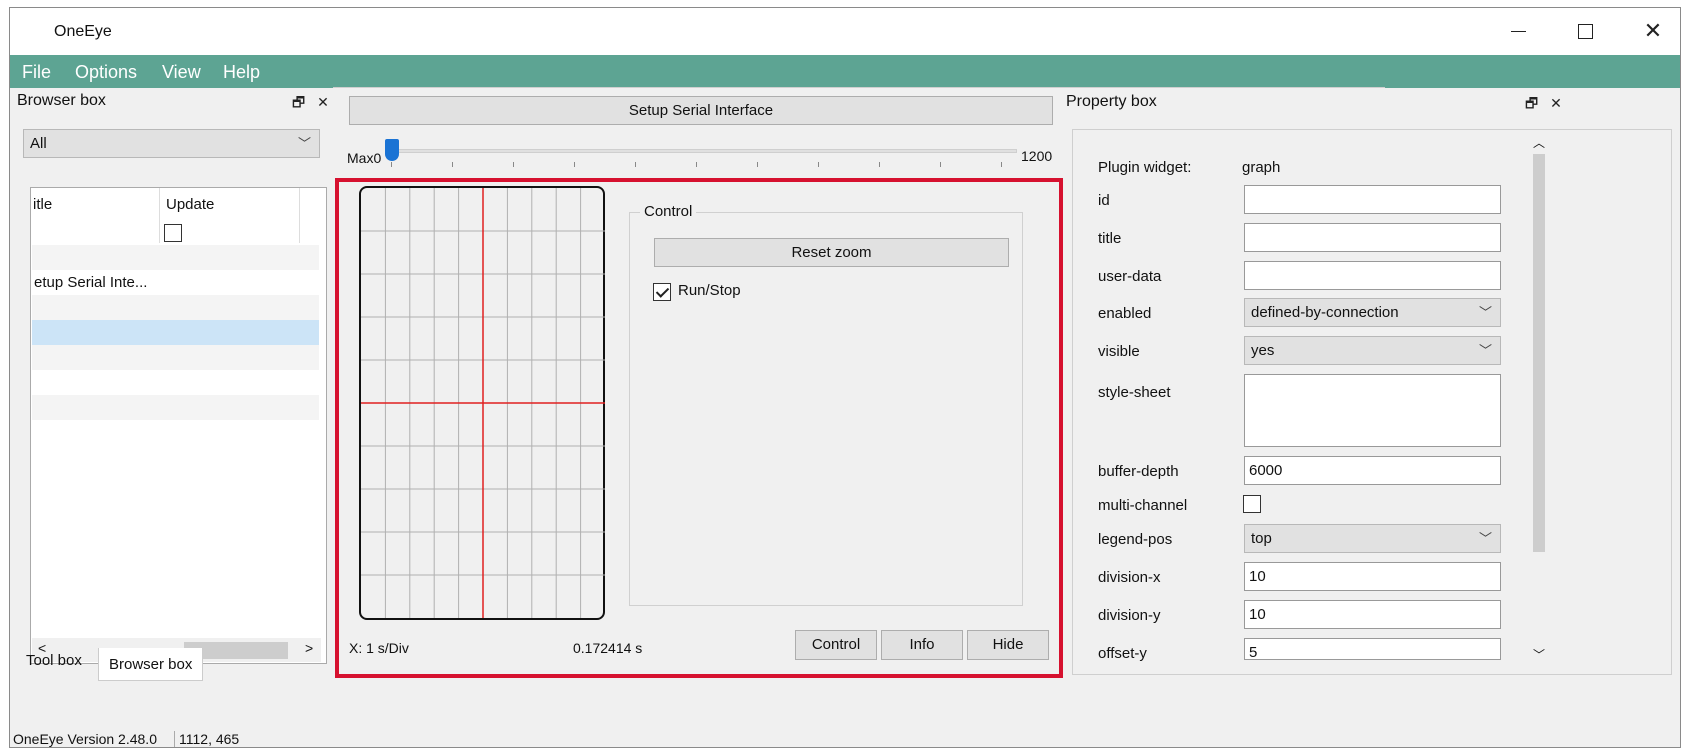  I want to click on slider-handle, so click(392, 150).